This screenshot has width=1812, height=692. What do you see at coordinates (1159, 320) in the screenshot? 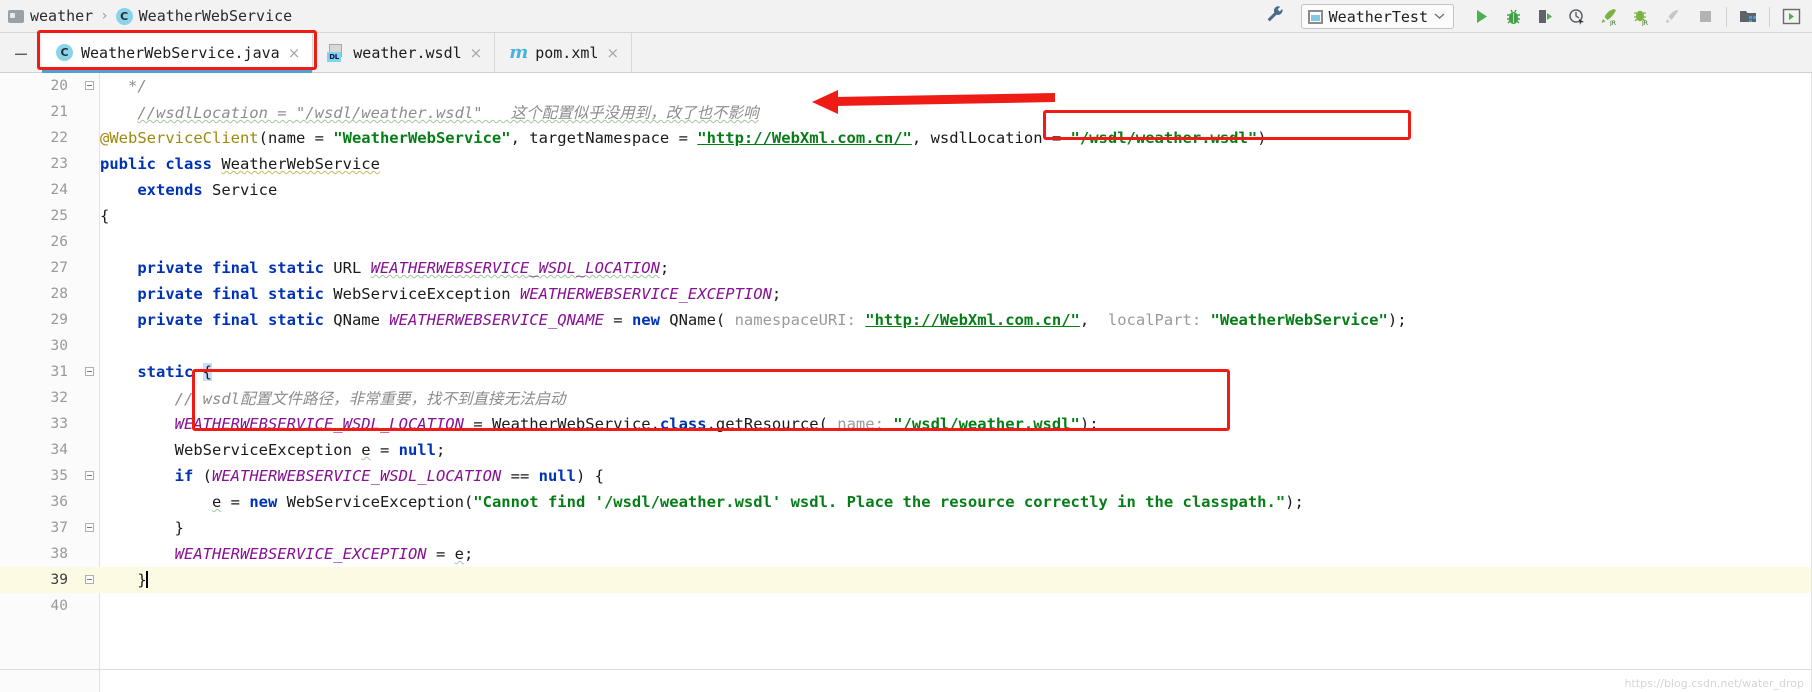
I see `code-token: localPart:` at bounding box center [1159, 320].